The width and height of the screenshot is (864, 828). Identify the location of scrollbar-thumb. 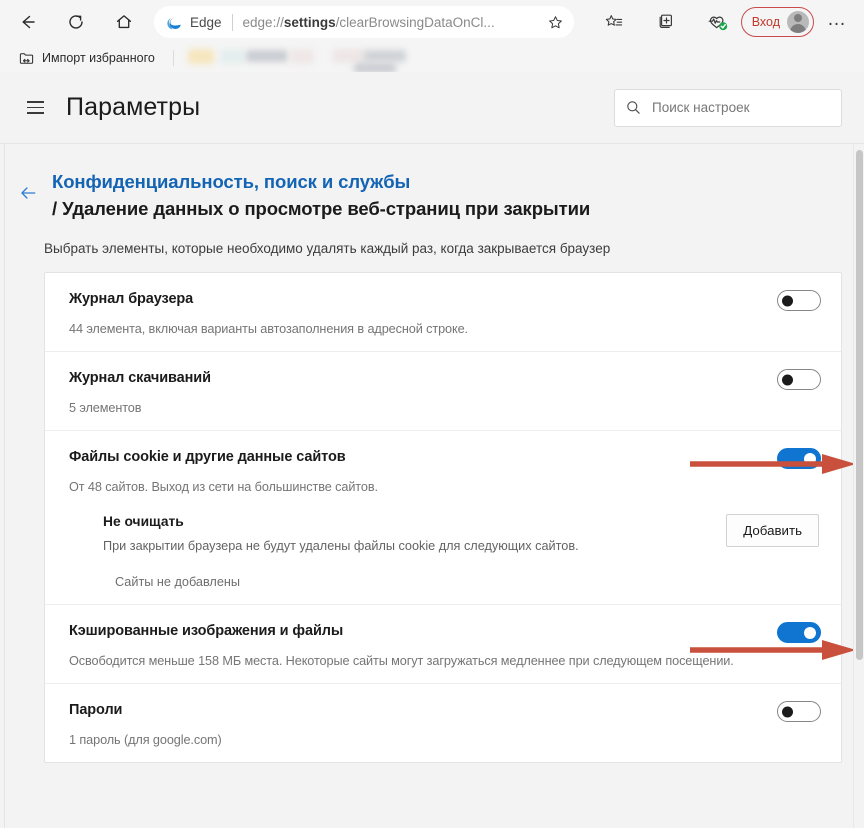
(859, 405).